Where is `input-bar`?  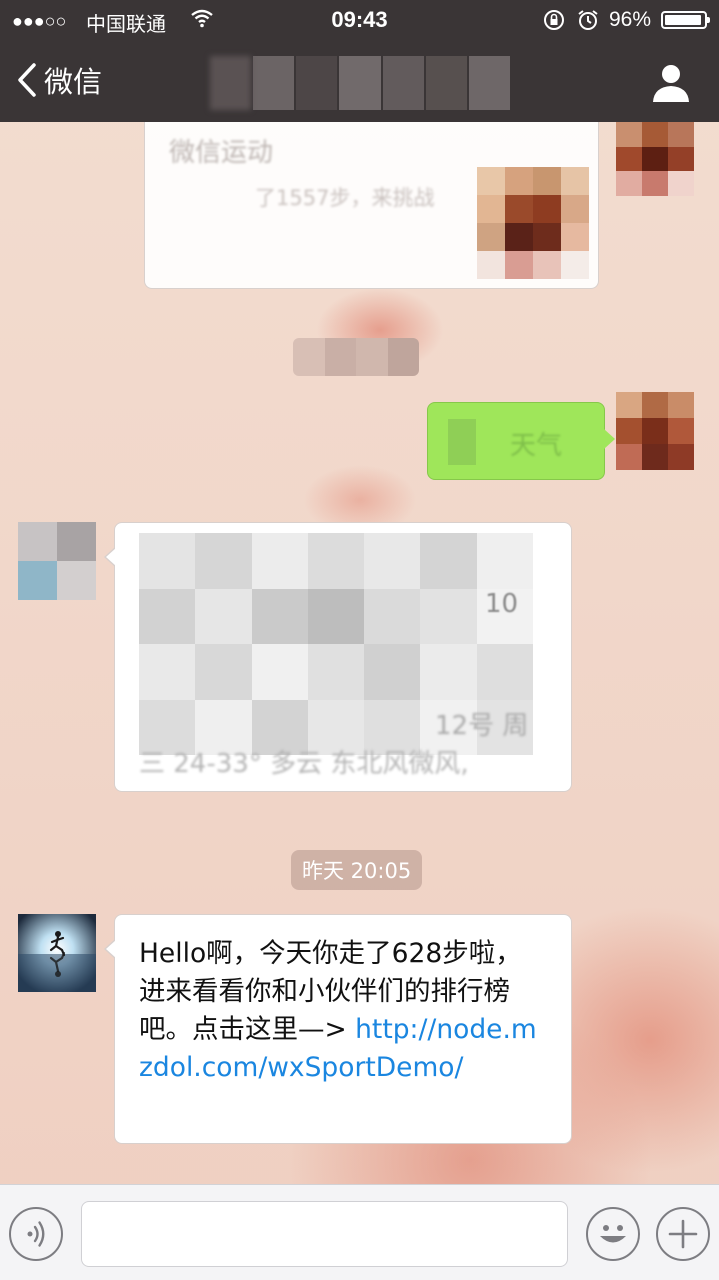 input-bar is located at coordinates (359, 1232).